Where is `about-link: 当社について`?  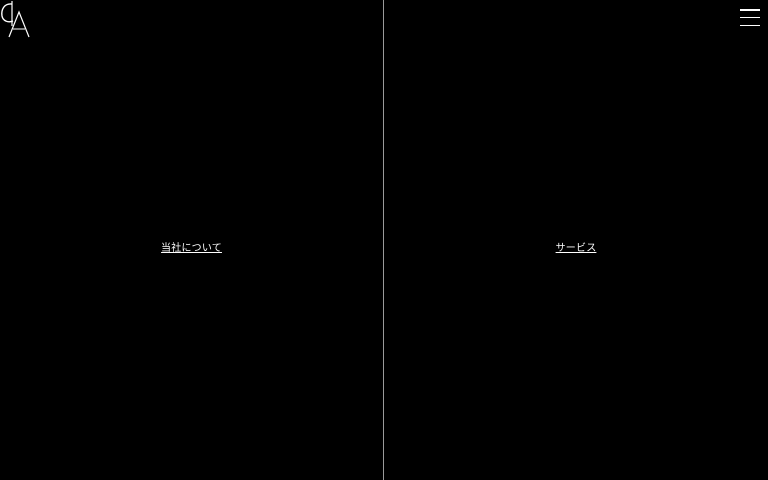
about-link: 当社について is located at coordinates (191, 246).